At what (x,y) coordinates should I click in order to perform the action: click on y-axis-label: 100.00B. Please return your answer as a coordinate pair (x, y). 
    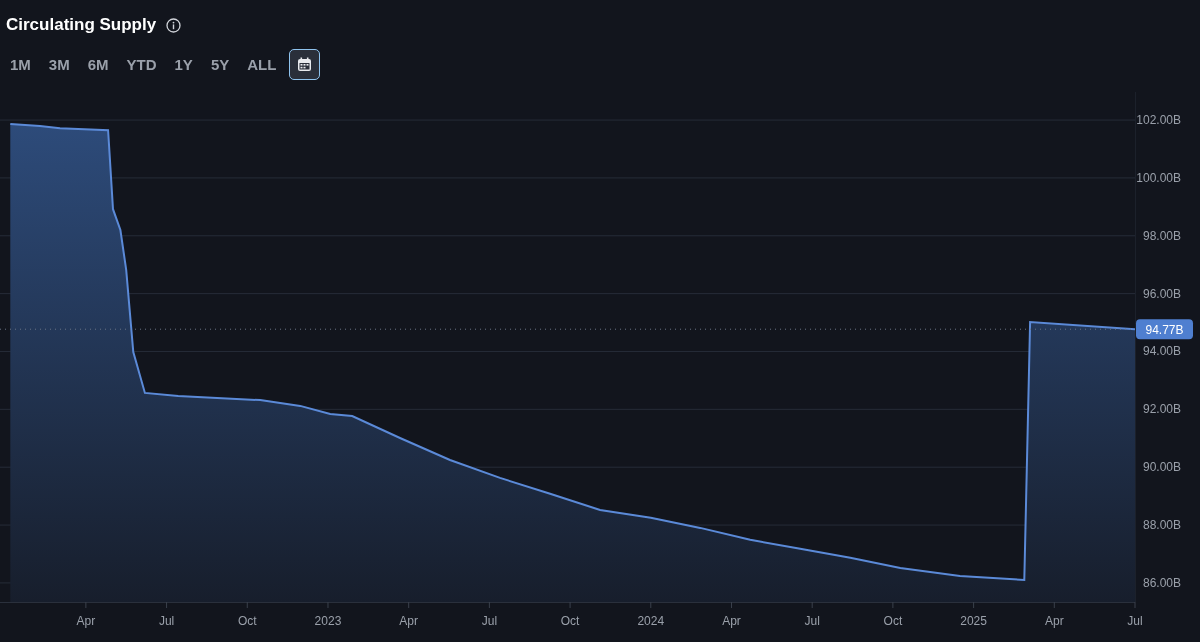
    Looking at the image, I should click on (1158, 177).